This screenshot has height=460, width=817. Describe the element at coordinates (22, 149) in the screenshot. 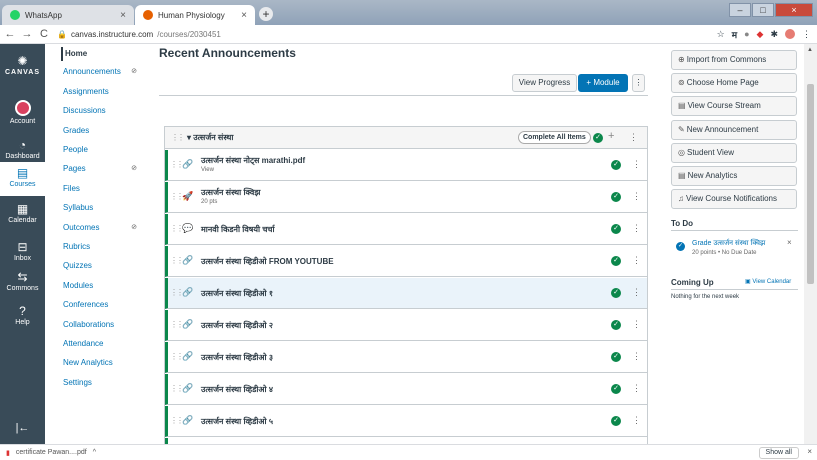

I see `nav-dashboard: ◔ Dashboard` at that location.